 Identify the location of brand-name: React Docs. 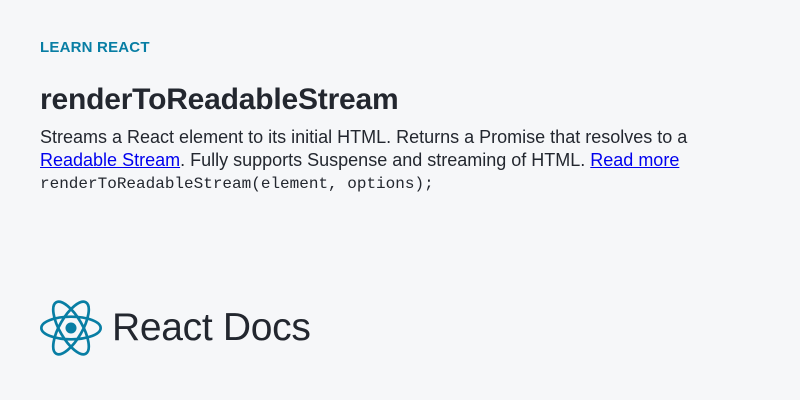
(211, 327).